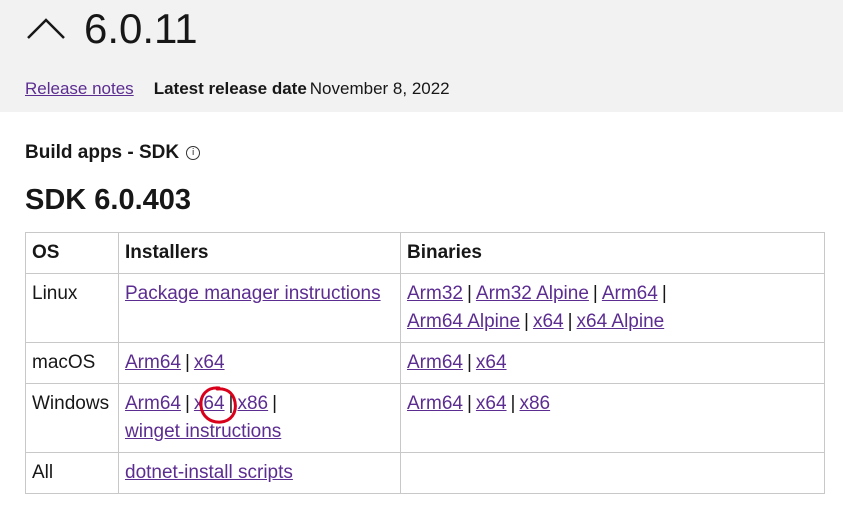  I want to click on header-os: OS, so click(72, 253).